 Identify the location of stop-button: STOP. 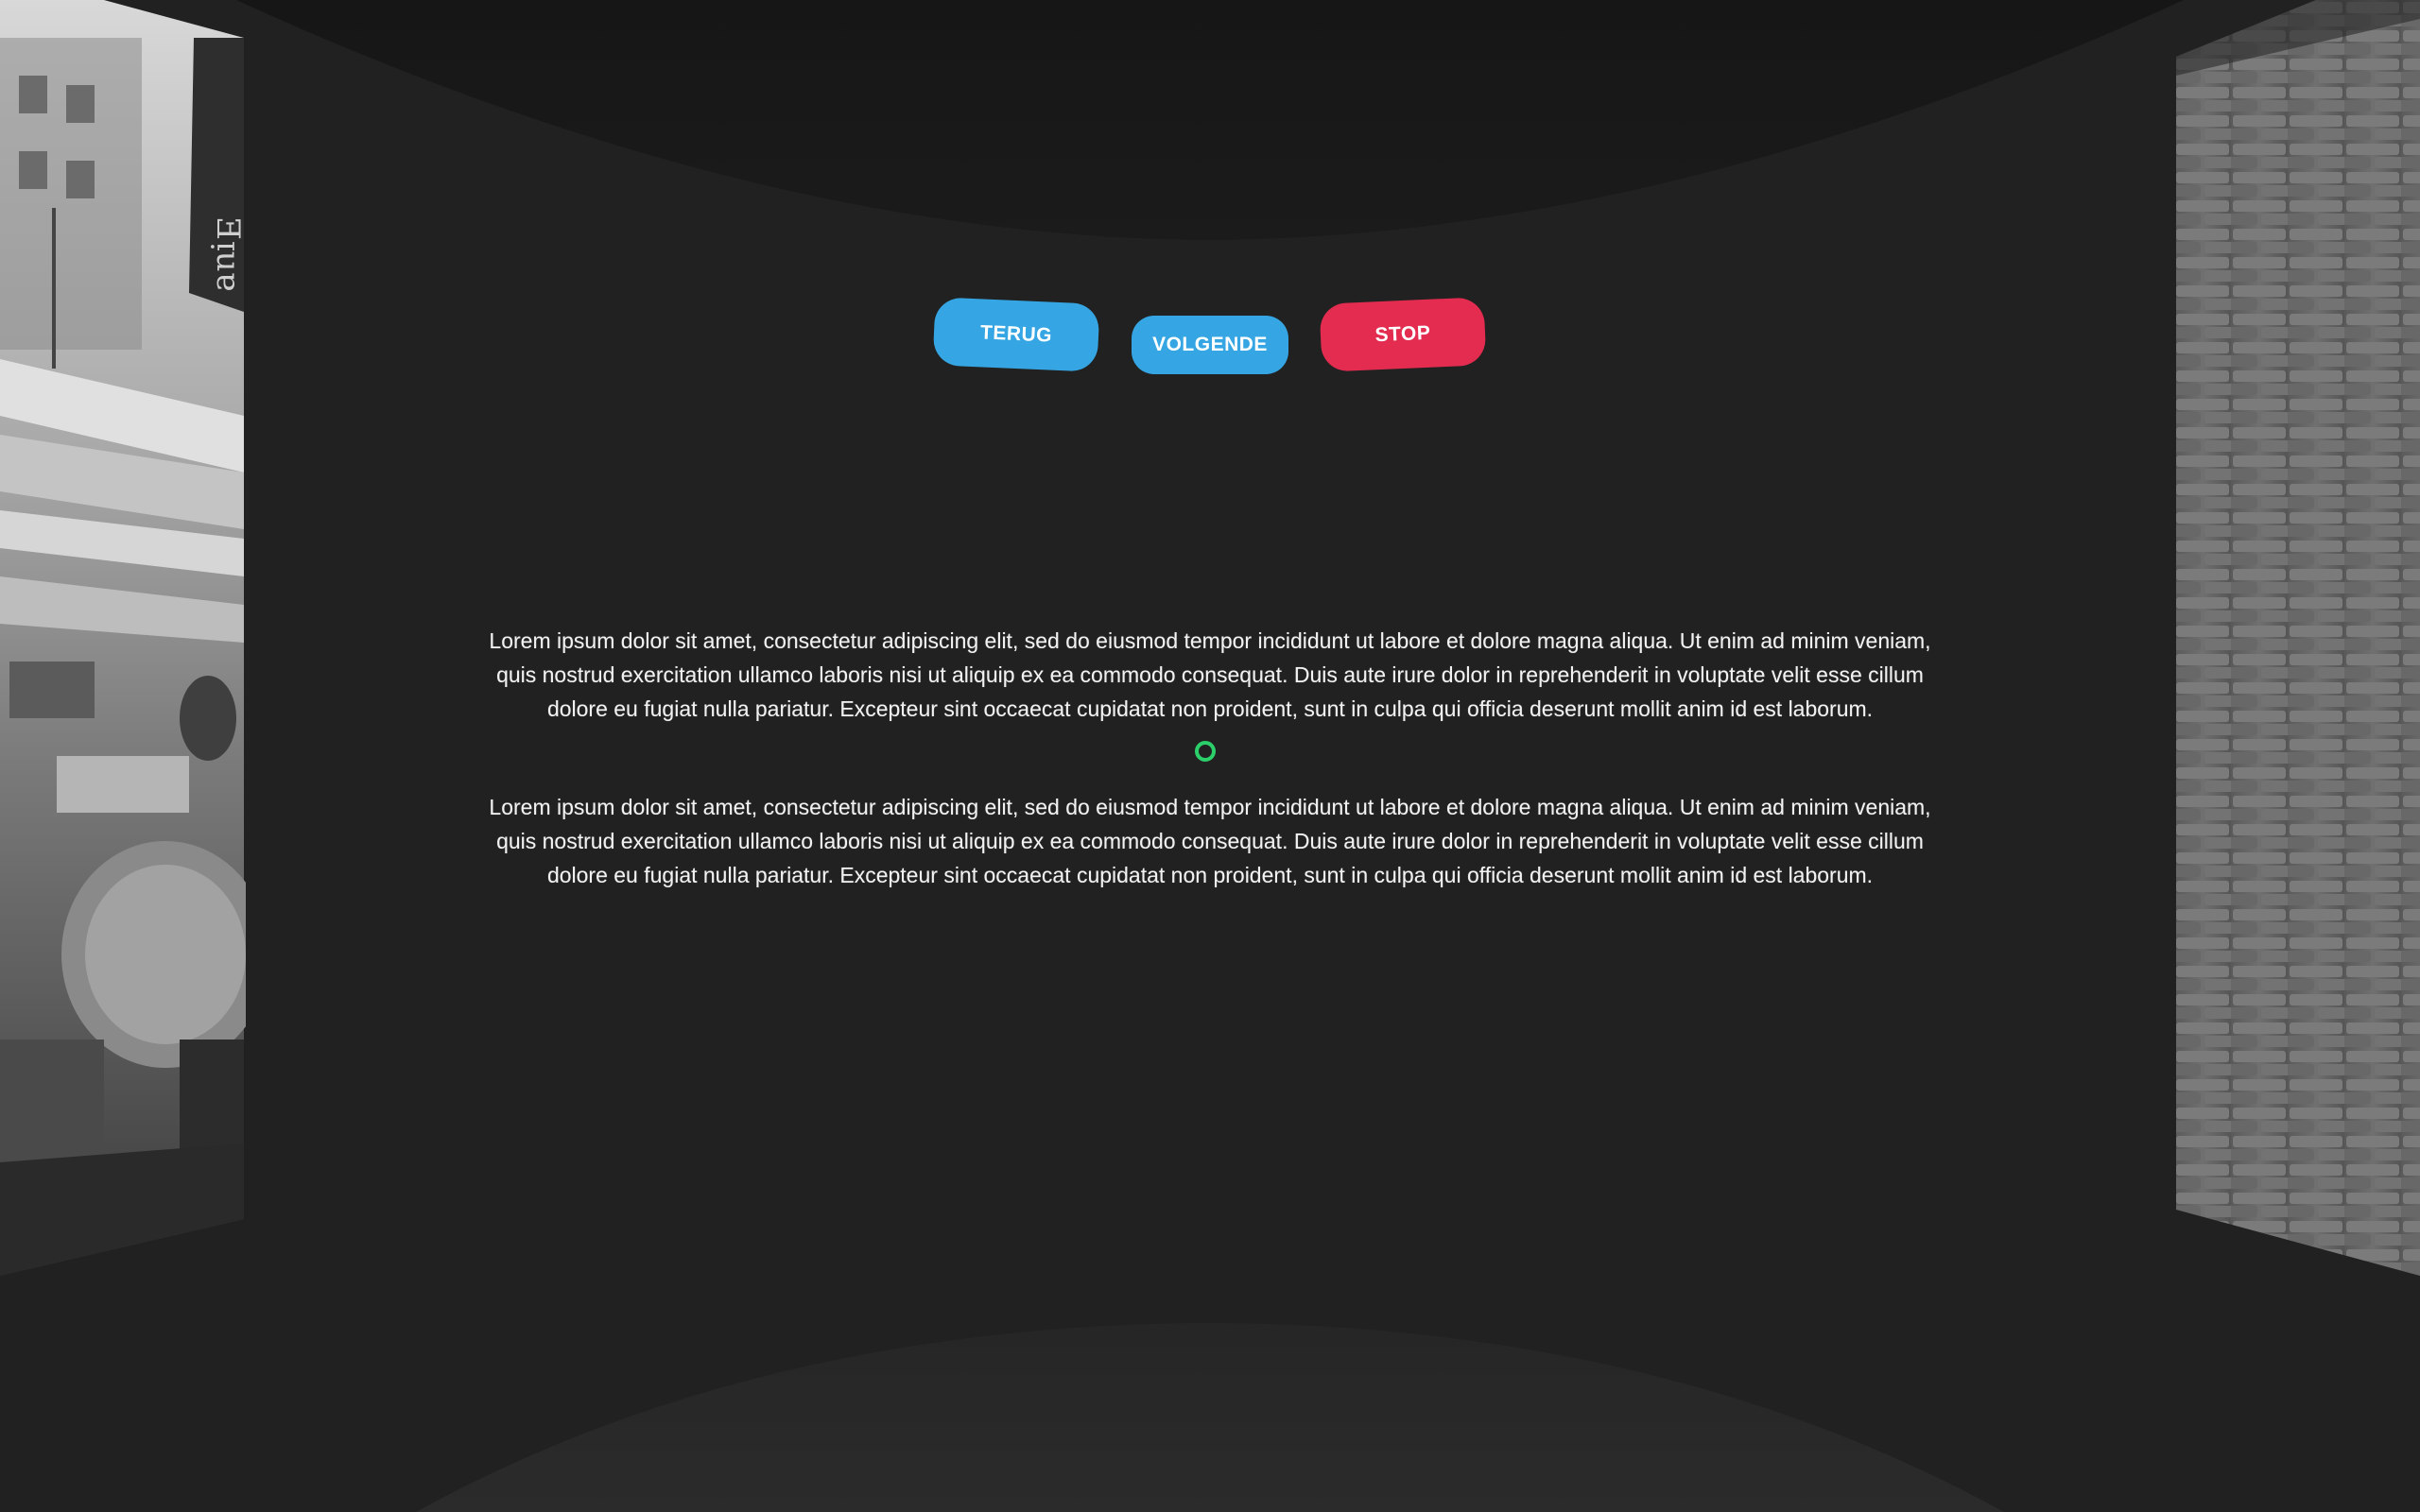
(1403, 334).